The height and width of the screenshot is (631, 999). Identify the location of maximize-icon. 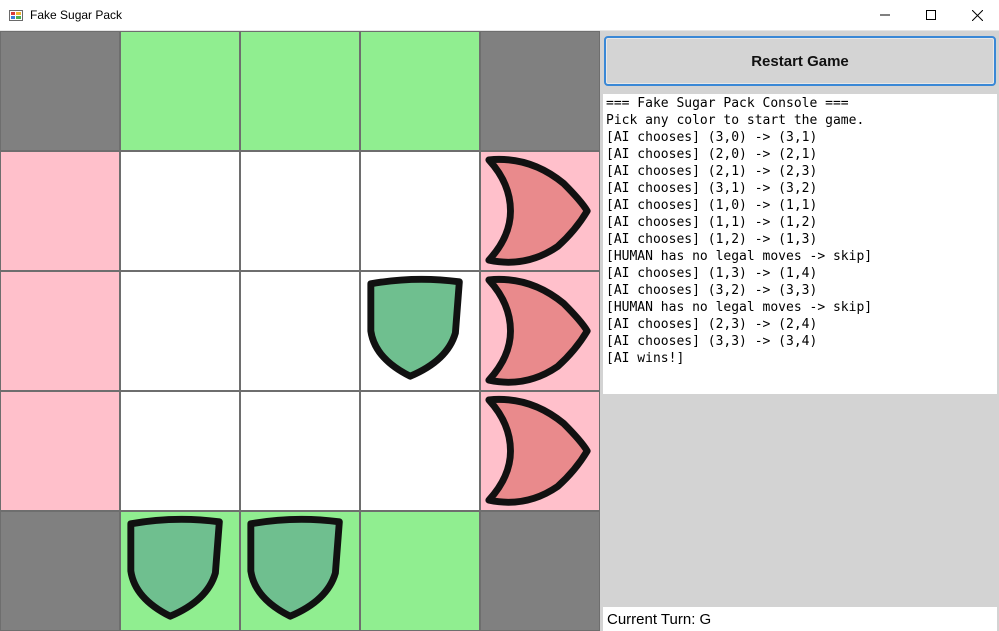
(931, 15).